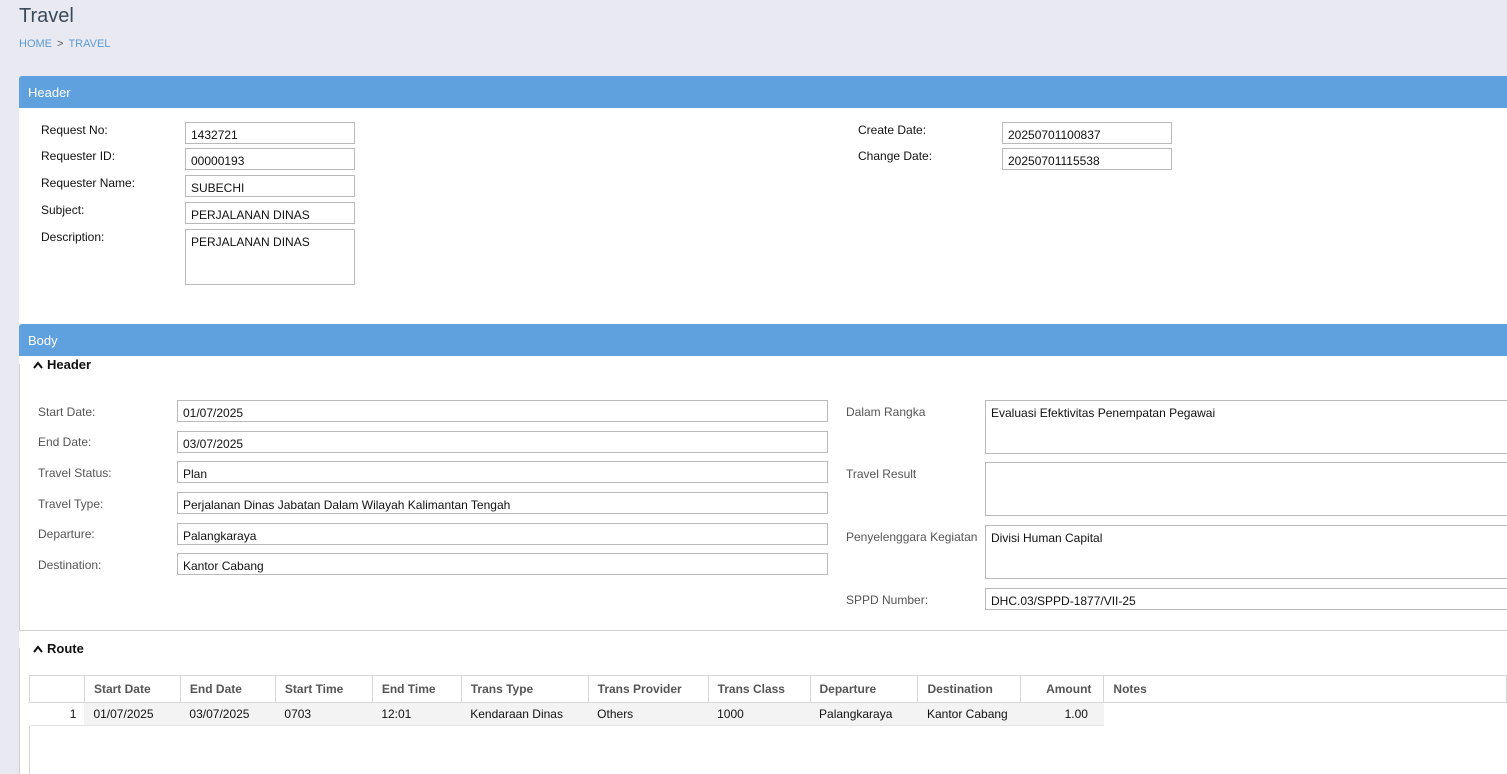  I want to click on col-end-time: End Time, so click(417, 689).